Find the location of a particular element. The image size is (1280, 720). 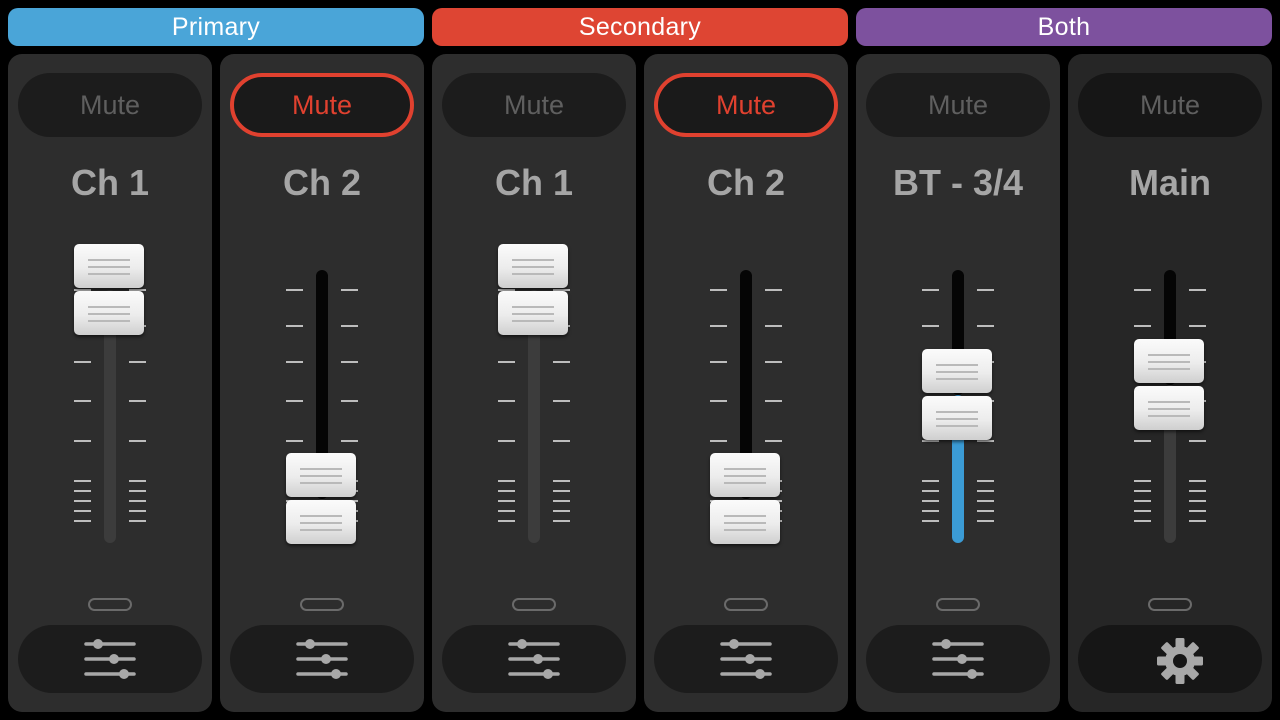

channel-strip-secondary-ch2: Mute Ch 2 is located at coordinates (746, 383).